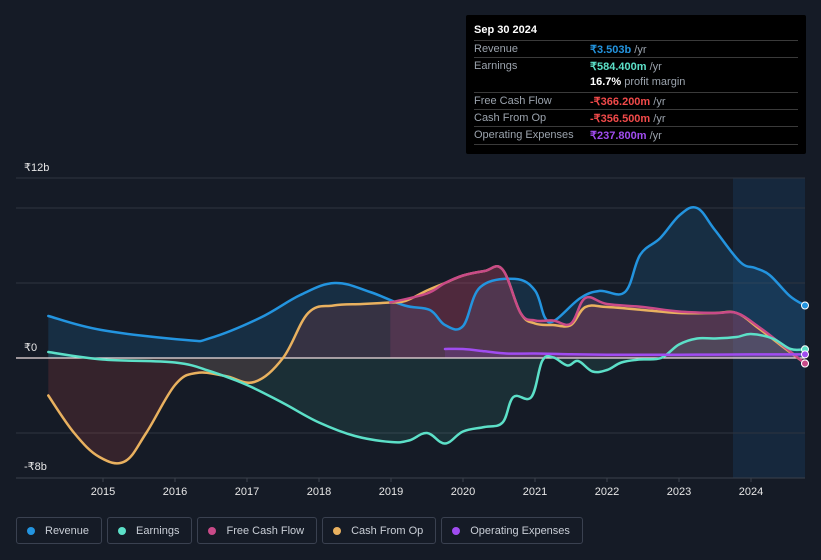 This screenshot has height=560, width=821. What do you see at coordinates (512, 530) in the screenshot?
I see `legend-item-operating-expenses: Operating Expenses` at bounding box center [512, 530].